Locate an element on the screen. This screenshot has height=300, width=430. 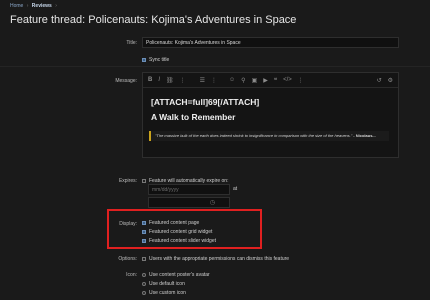
breadcrumb-home: Home is located at coordinates (16, 6).